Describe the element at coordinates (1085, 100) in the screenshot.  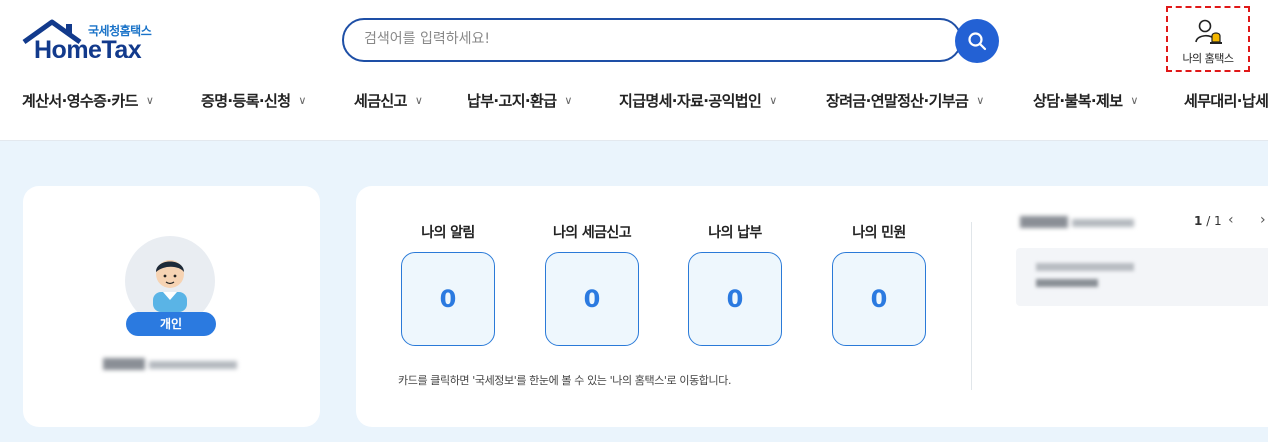
I see `nav-item-consultation: 상담·불복·제보 ∨` at that location.